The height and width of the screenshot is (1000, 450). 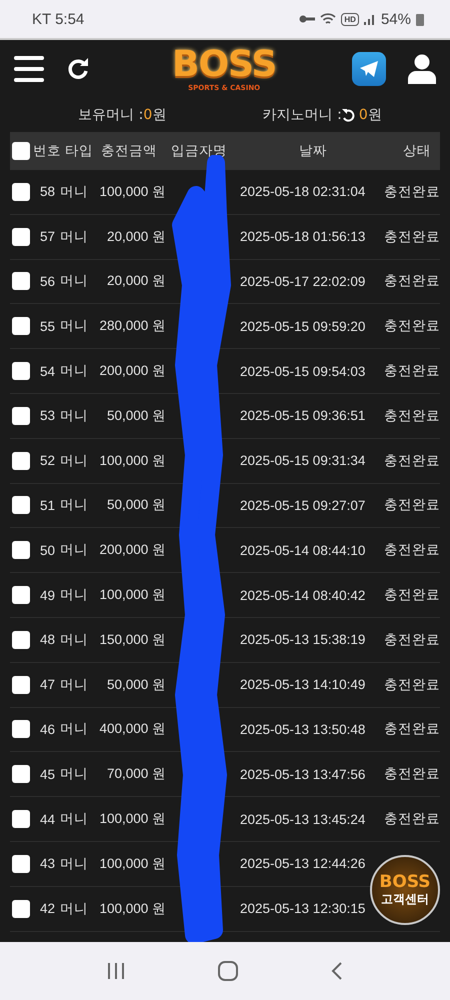 I want to click on table-cell-text: 150,000 원, so click(x=132, y=639).